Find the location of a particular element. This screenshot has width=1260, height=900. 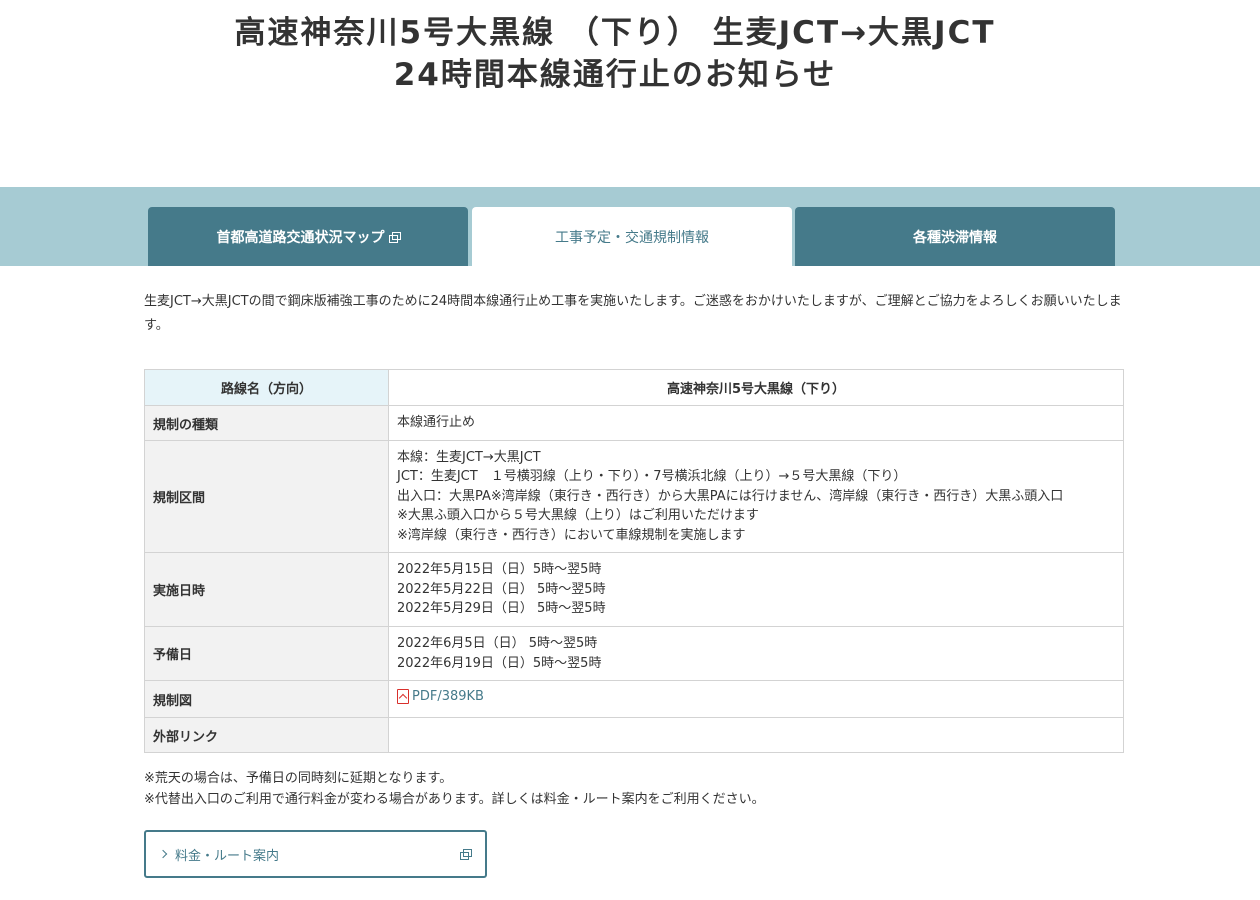

tab-traffic-map-label: 首都高道路交通状況マップ is located at coordinates (300, 237).